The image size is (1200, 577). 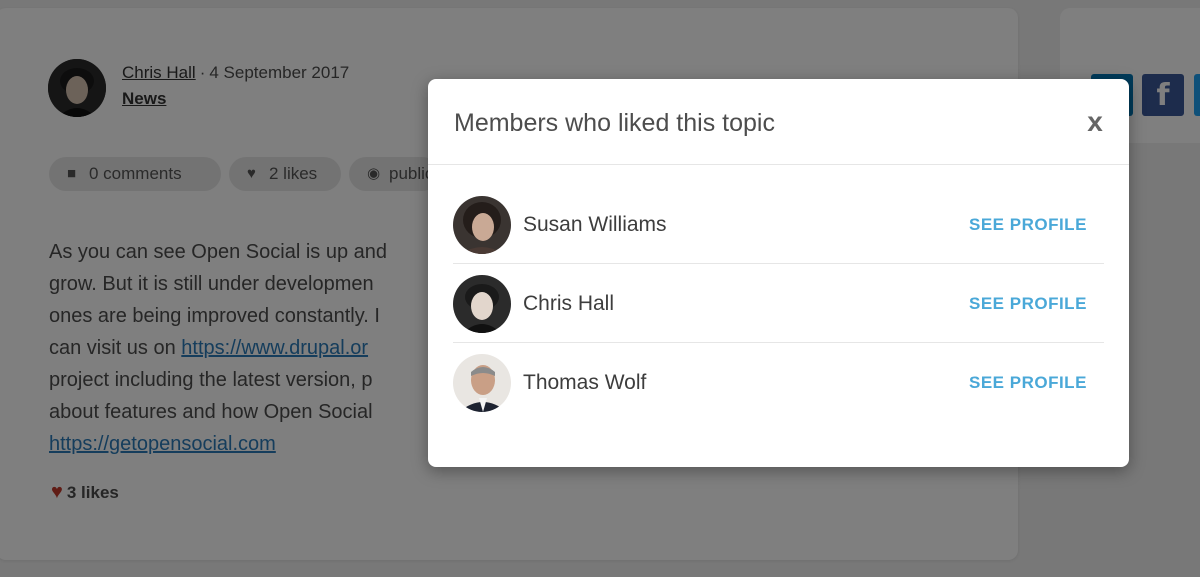 What do you see at coordinates (778, 382) in the screenshot?
I see `list-item: Thomas Wolf SEE PROFILE` at bounding box center [778, 382].